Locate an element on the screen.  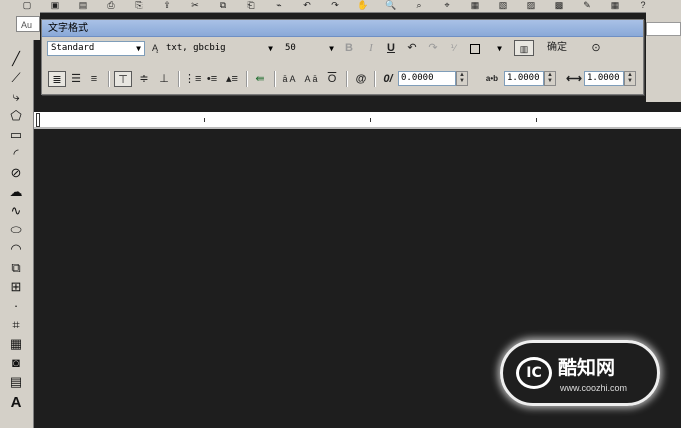
region-icon: ◙ is located at coordinates (16, 363).